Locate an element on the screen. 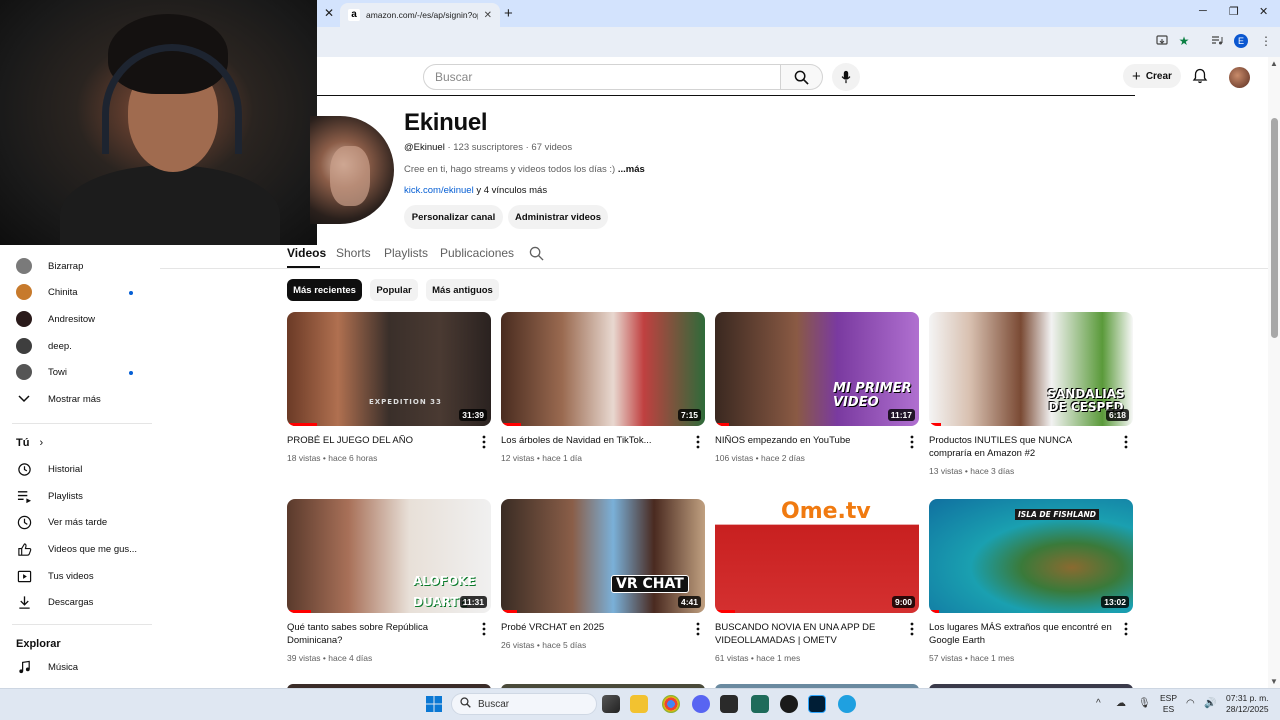 The height and width of the screenshot is (720, 1280). scroll-down-arrow-icon: ▼ is located at coordinates (1274, 681).